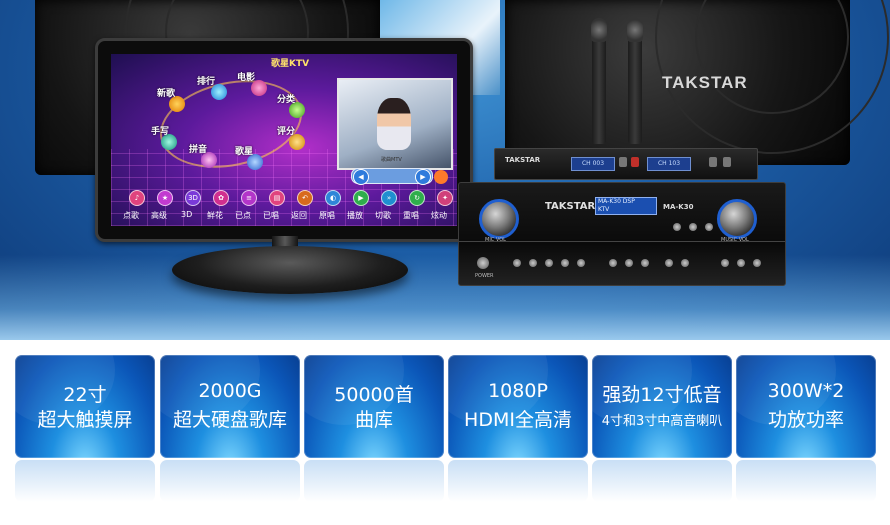 The width and height of the screenshot is (890, 525). I want to click on next-icon: », so click(389, 198).